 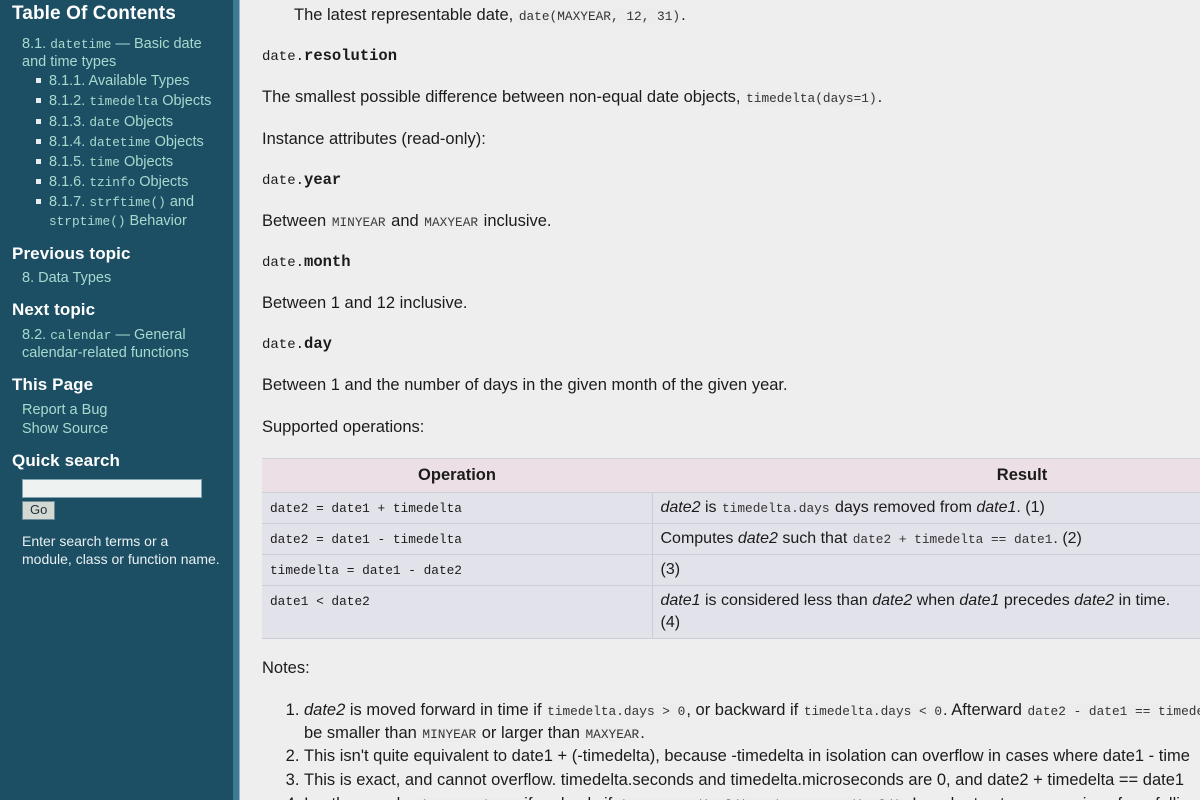 What do you see at coordinates (120, 142) in the screenshot?
I see `toc-mono: datetime` at bounding box center [120, 142].